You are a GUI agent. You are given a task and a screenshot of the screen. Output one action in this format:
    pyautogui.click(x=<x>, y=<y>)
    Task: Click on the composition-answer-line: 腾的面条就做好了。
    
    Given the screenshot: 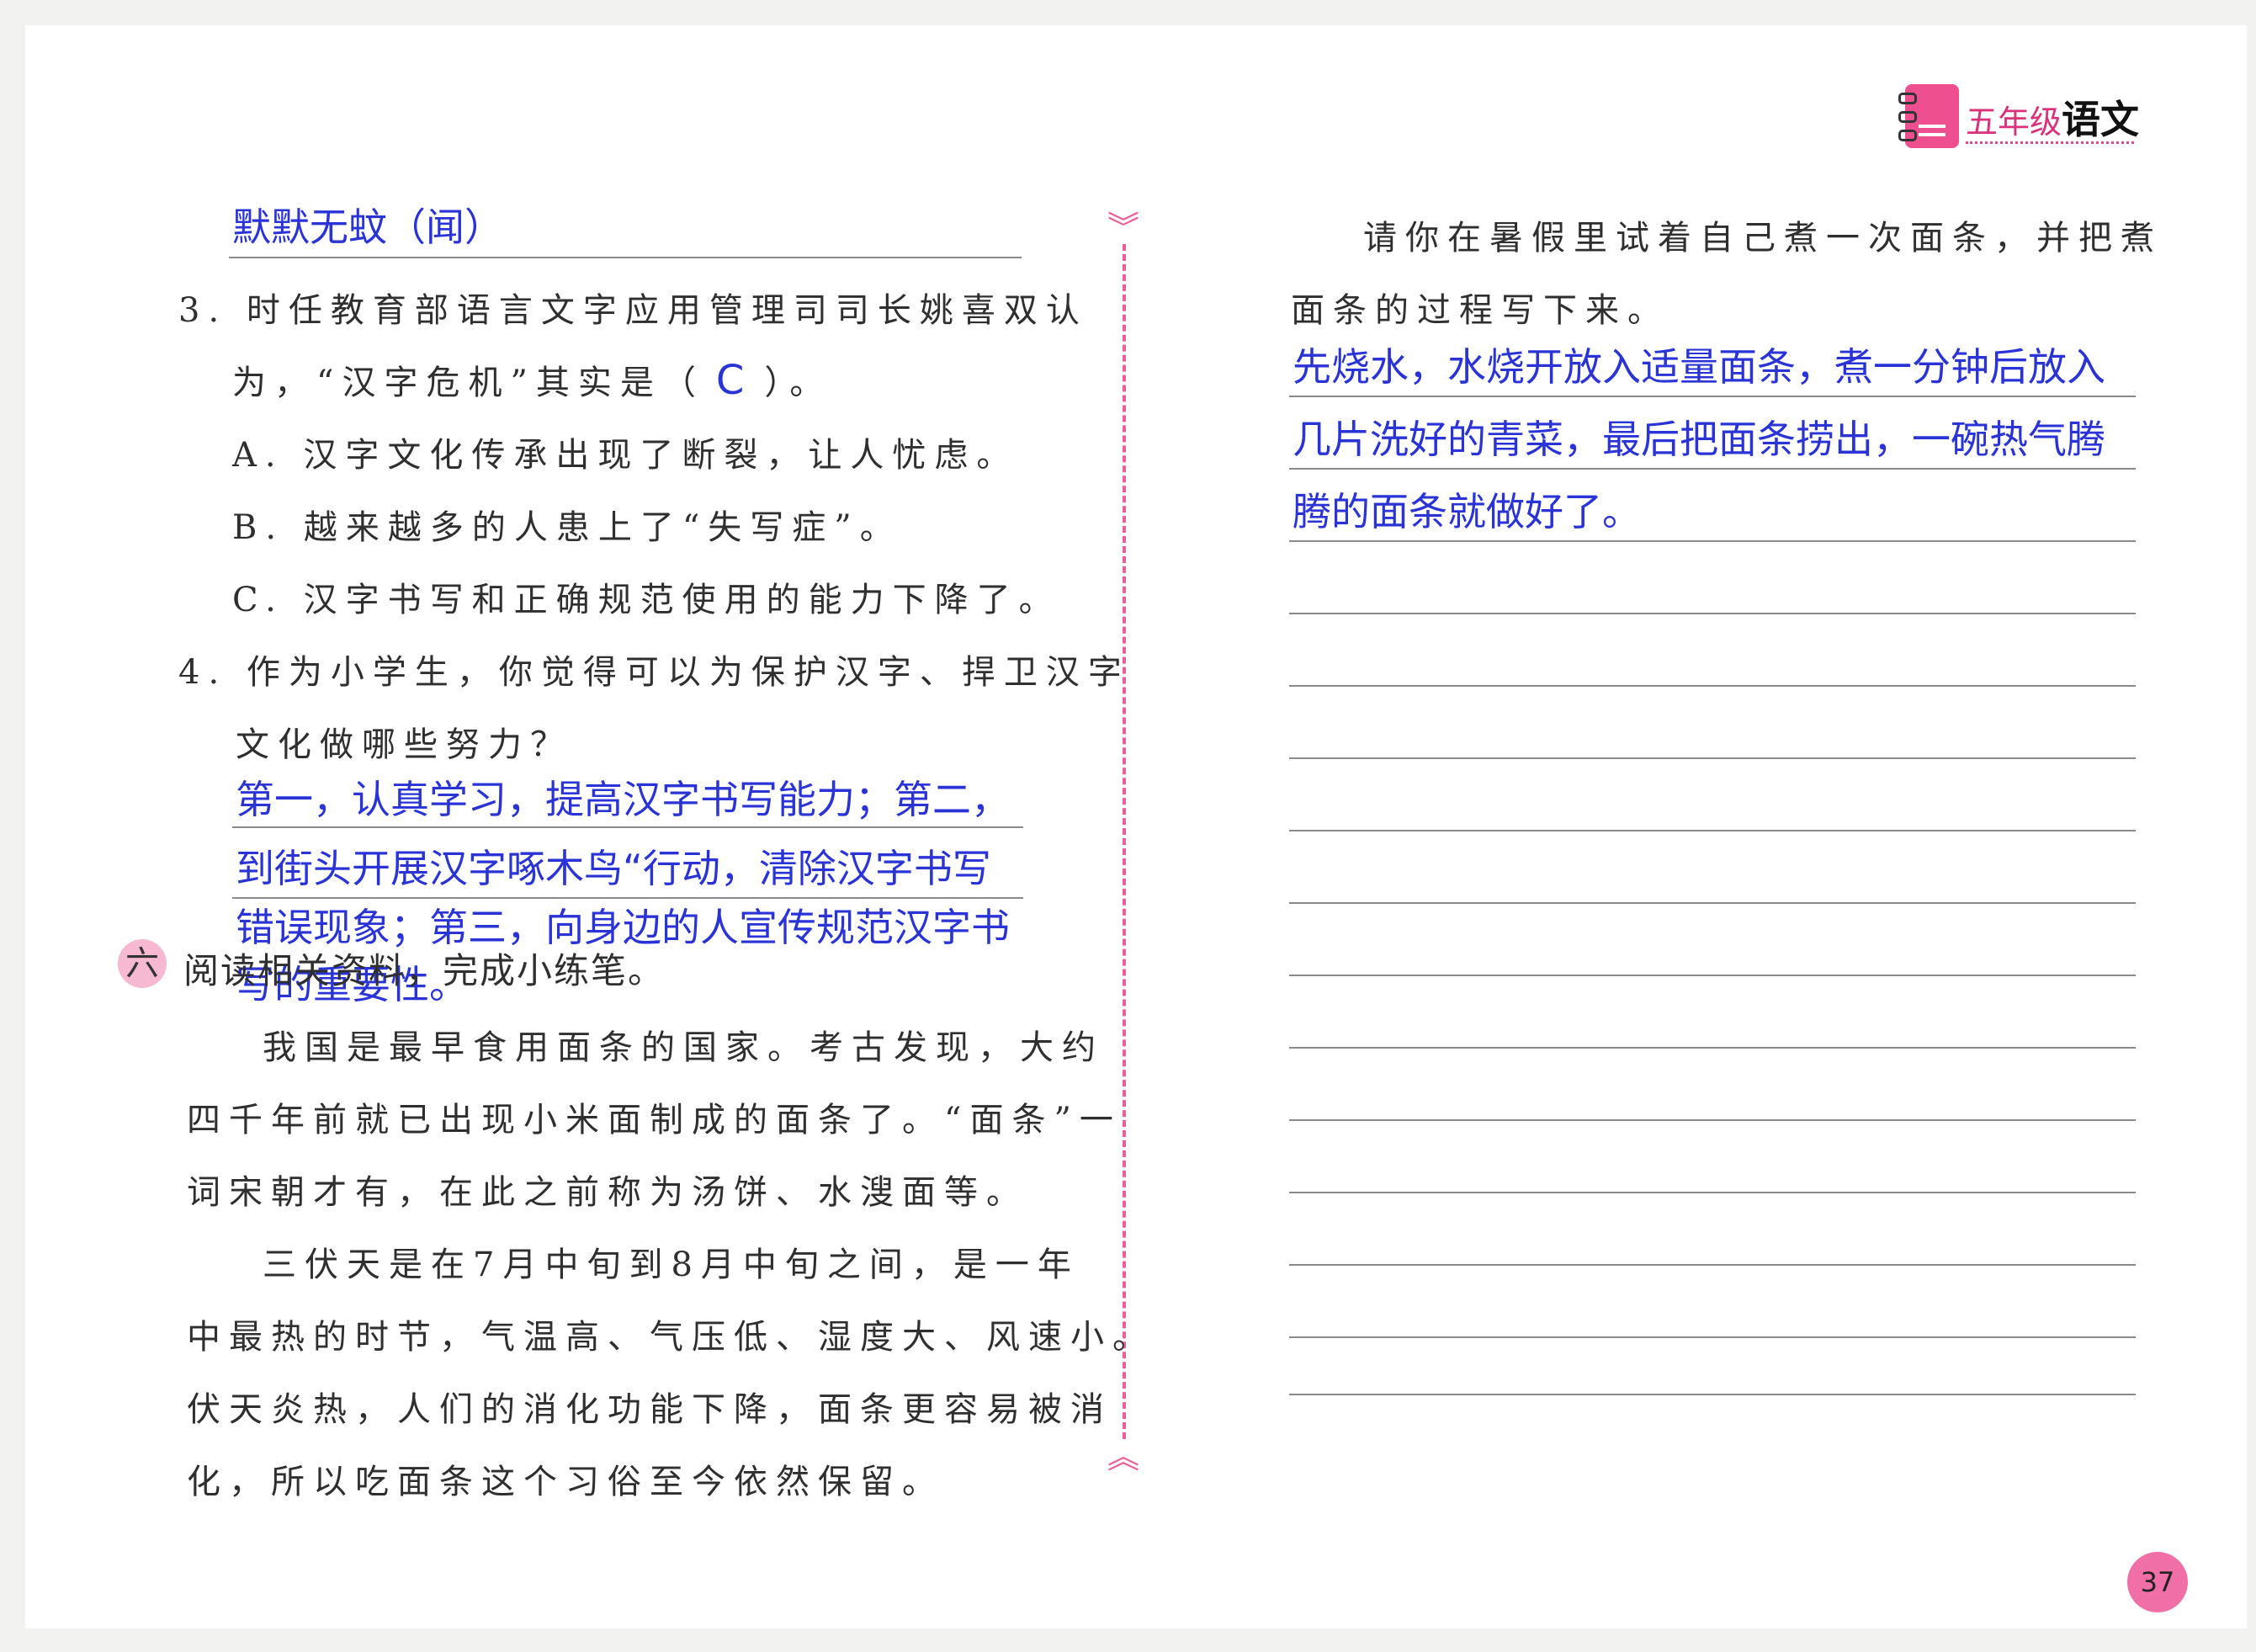 What is the action you would take?
    pyautogui.click(x=1467, y=511)
    